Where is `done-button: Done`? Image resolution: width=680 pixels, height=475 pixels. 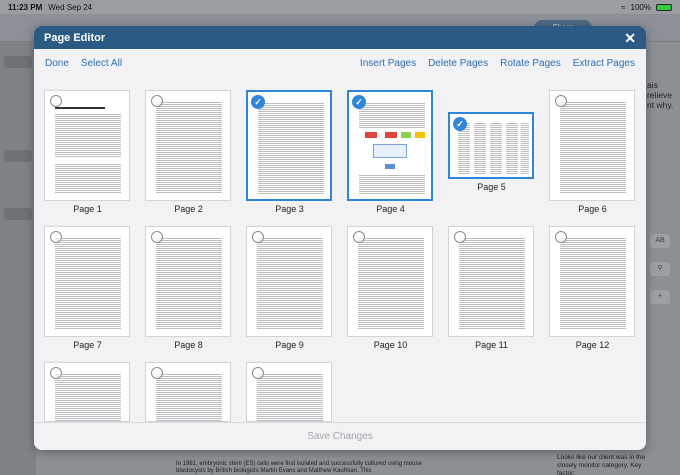 done-button: Done is located at coordinates (57, 63).